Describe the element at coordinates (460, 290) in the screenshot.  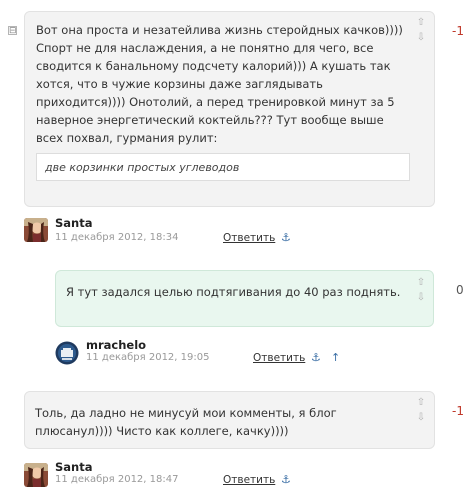
I see `comment-score: 0` at that location.